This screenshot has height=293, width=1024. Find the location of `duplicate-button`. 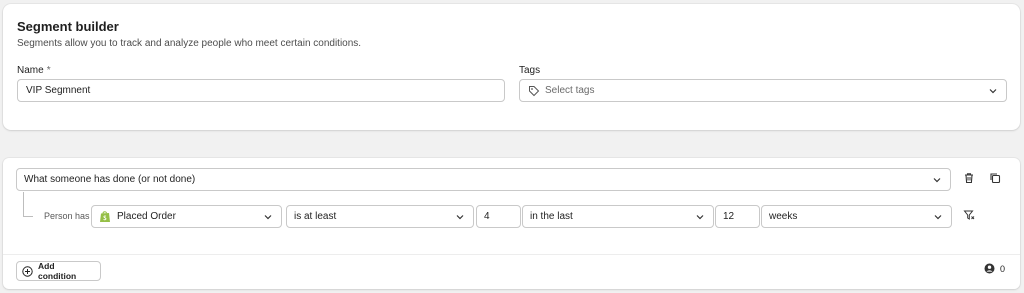

duplicate-button is located at coordinates (995, 180).